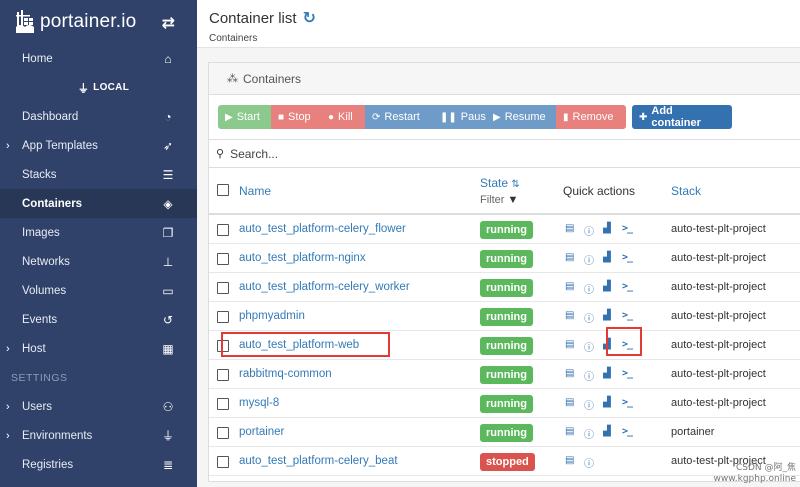  I want to click on status-badge: stopped, so click(507, 462).